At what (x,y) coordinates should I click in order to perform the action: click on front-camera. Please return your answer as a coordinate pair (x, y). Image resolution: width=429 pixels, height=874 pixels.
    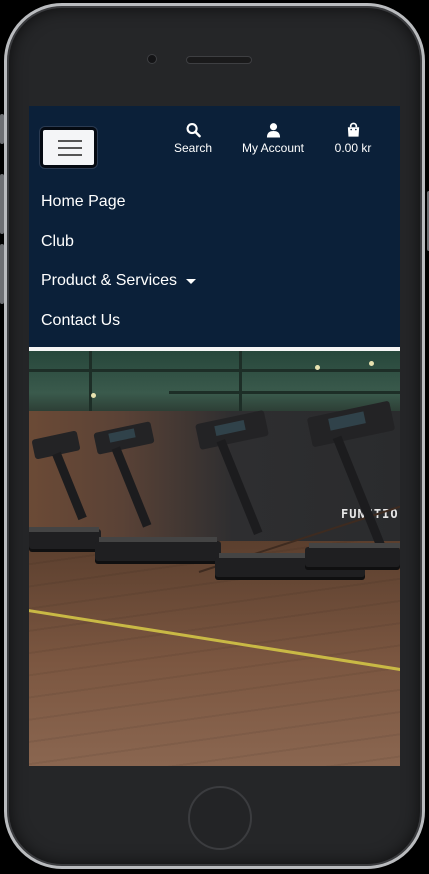
    Looking at the image, I should click on (152, 59).